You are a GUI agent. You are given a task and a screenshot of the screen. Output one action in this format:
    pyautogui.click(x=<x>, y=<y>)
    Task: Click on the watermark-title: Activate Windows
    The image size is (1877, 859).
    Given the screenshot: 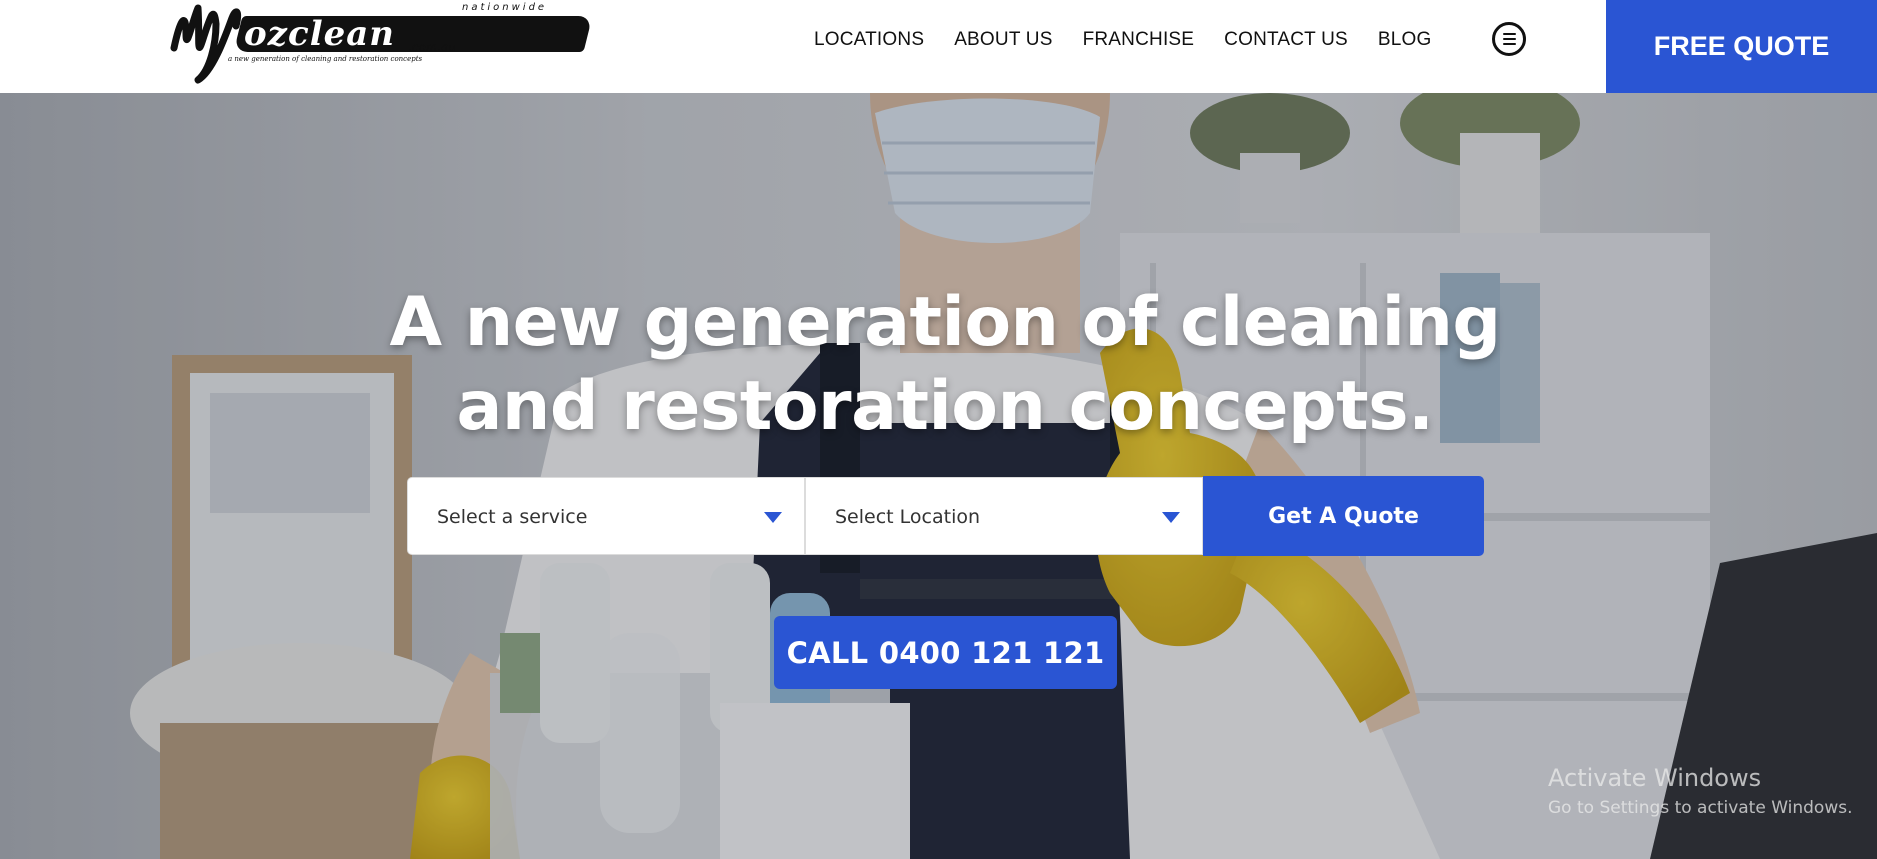 What is the action you would take?
    pyautogui.click(x=1655, y=778)
    